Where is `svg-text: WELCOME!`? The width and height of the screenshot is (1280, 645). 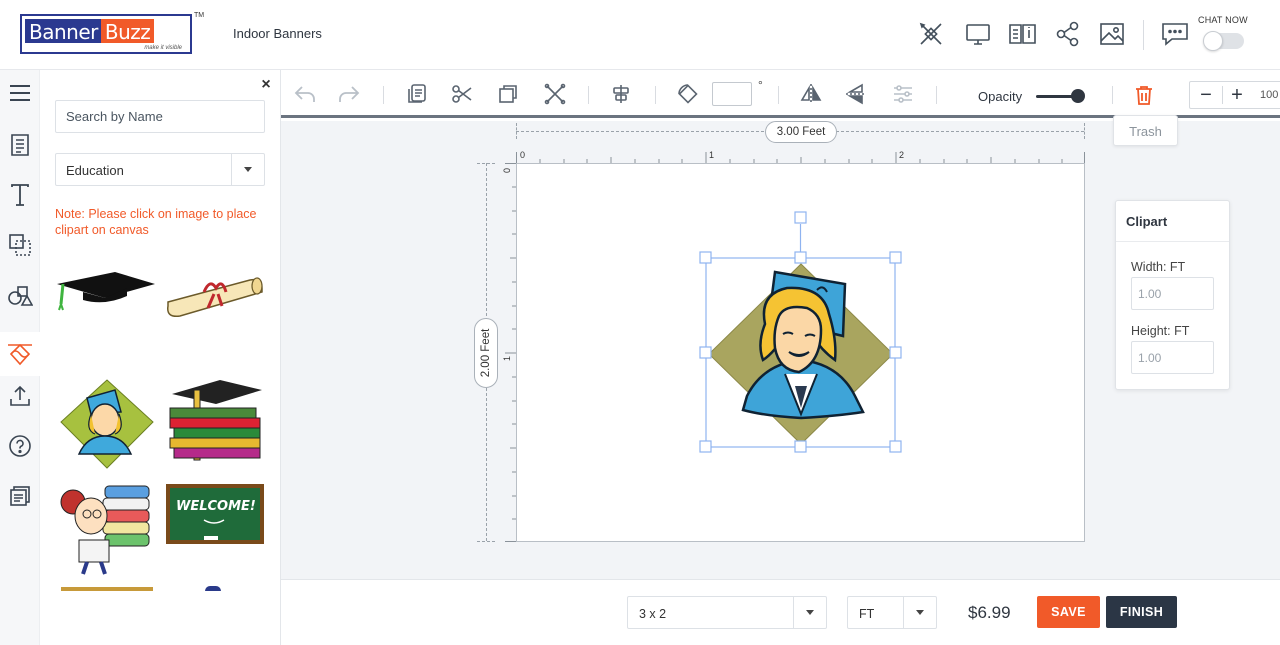 svg-text: WELCOME! is located at coordinates (216, 506).